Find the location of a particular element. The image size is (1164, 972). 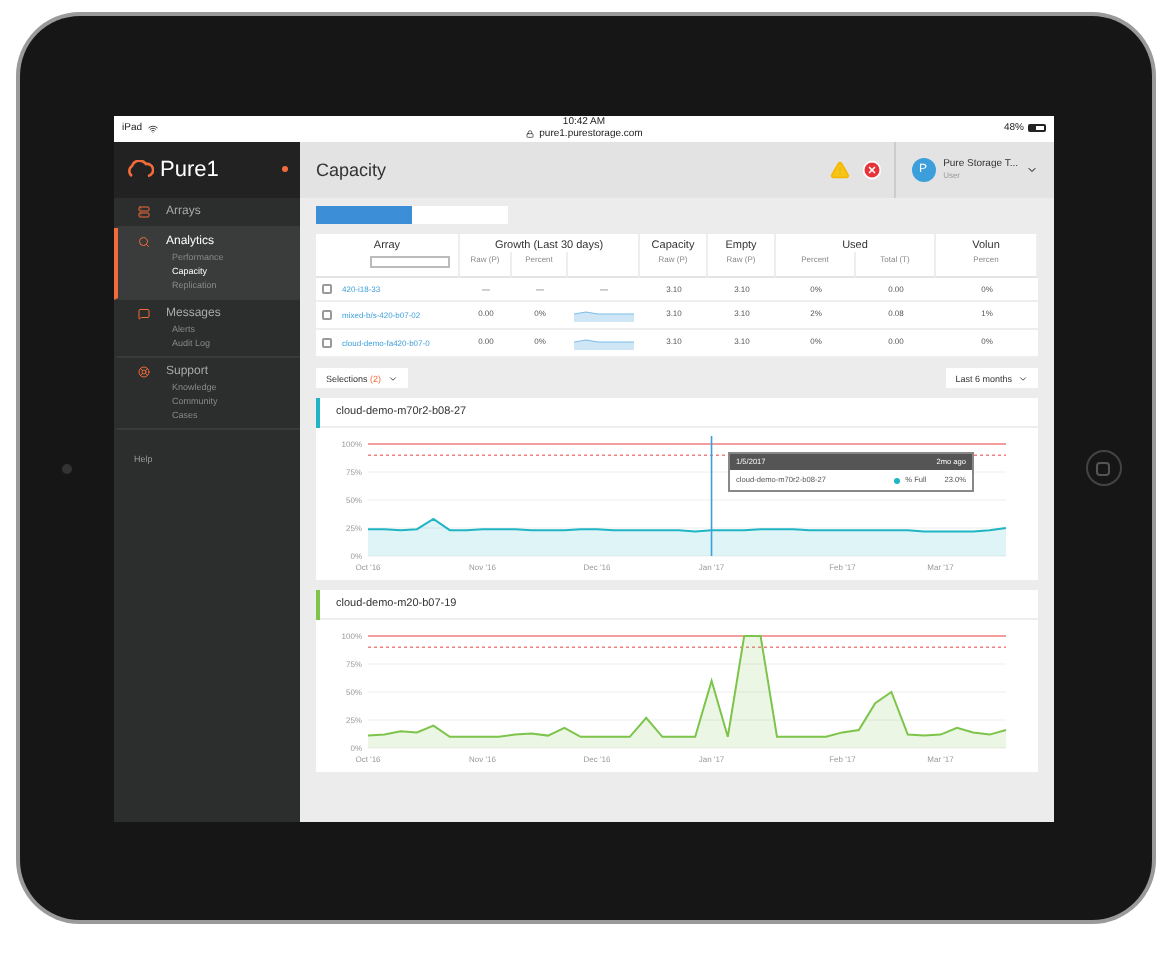

cursor-line is located at coordinates (711, 496).